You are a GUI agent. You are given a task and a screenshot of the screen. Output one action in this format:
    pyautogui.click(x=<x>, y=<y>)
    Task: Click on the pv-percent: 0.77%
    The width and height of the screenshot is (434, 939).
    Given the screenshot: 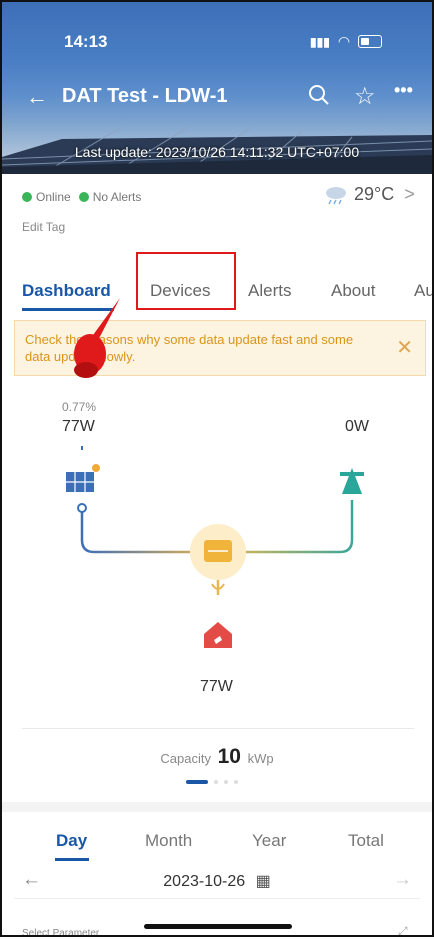 What is the action you would take?
    pyautogui.click(x=79, y=407)
    